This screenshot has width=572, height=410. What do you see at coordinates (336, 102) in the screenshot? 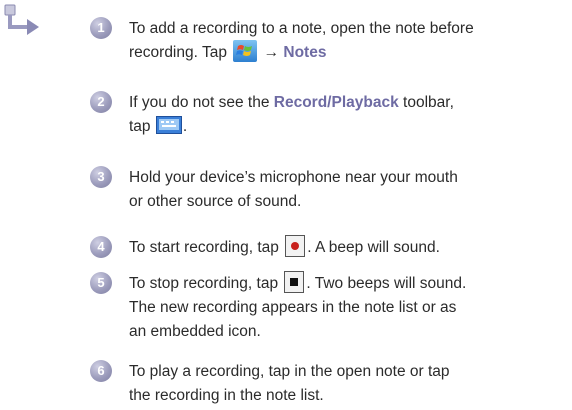
I see `record-playback-link: Record/Playback` at bounding box center [336, 102].